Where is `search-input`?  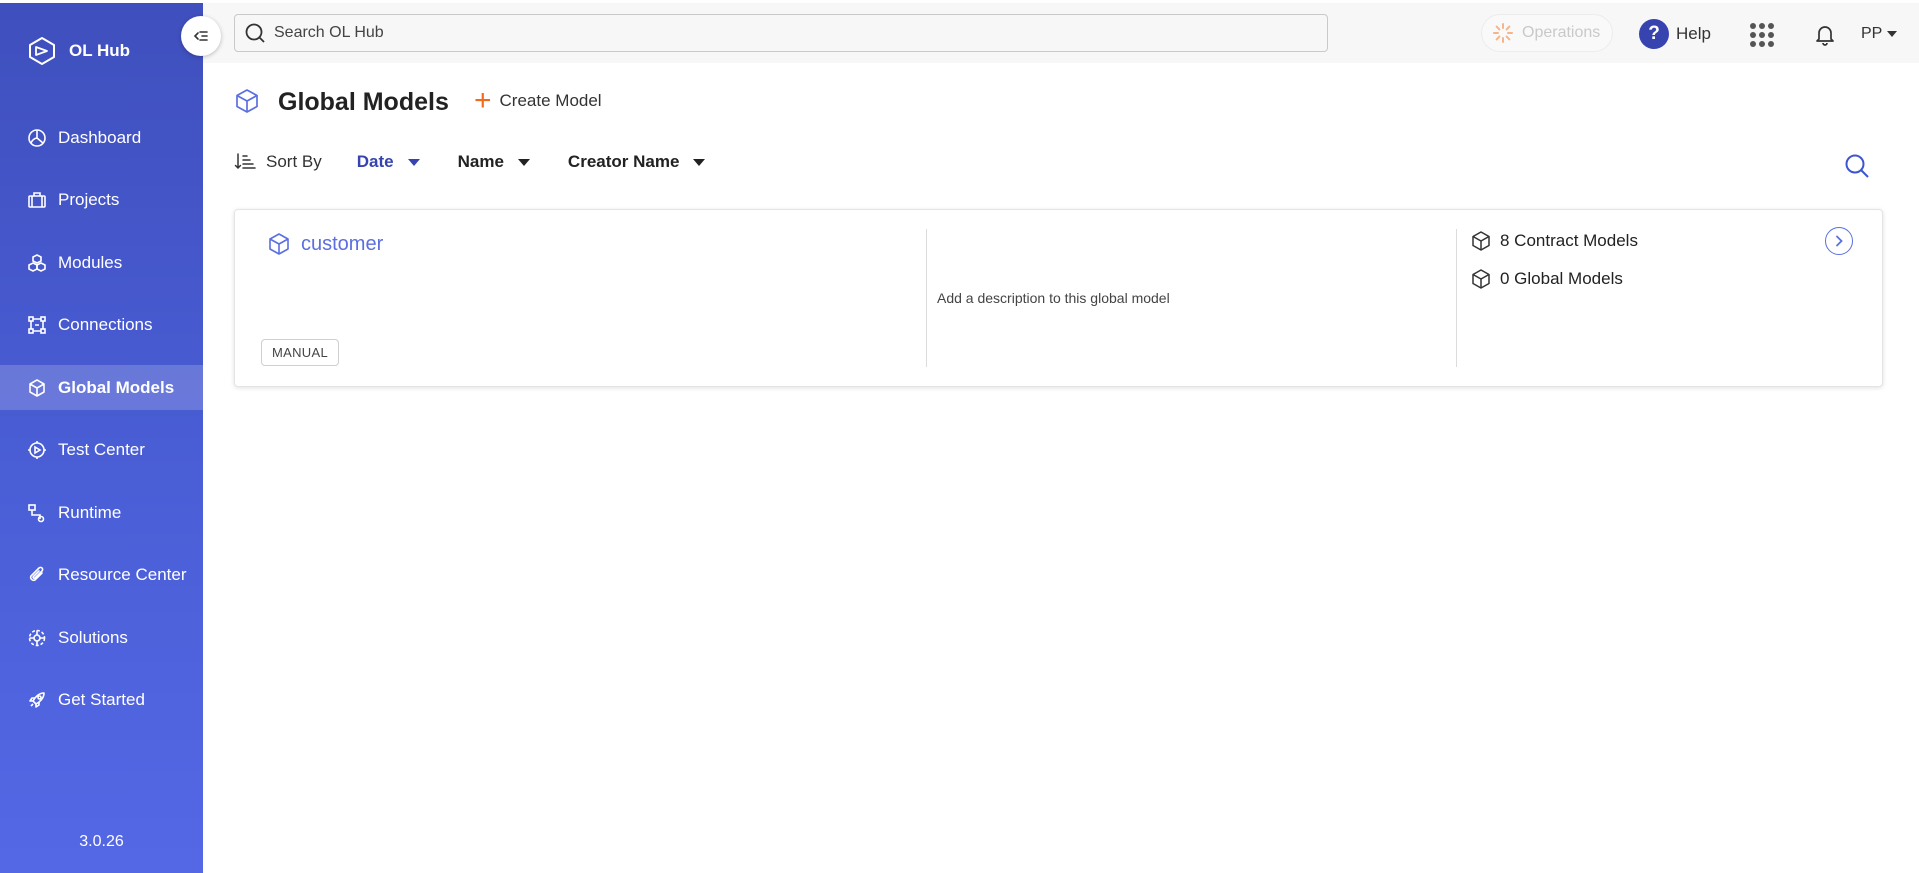 search-input is located at coordinates (774, 33).